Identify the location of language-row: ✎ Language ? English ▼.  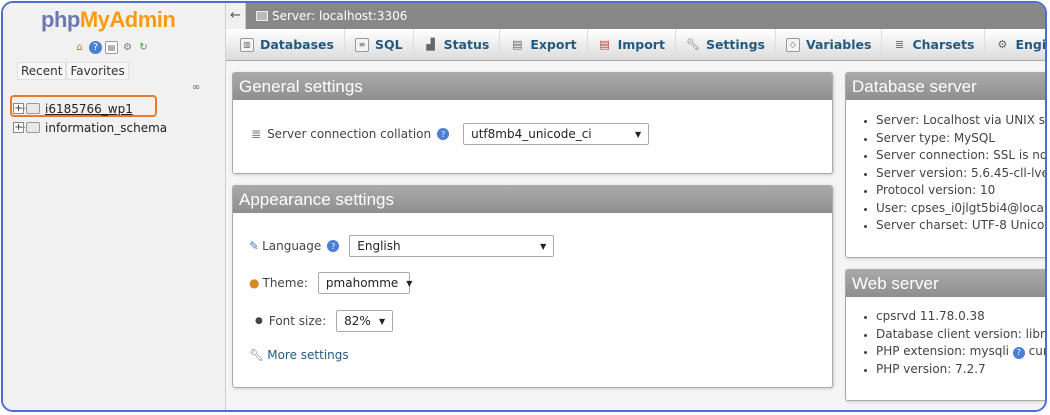
(402, 246).